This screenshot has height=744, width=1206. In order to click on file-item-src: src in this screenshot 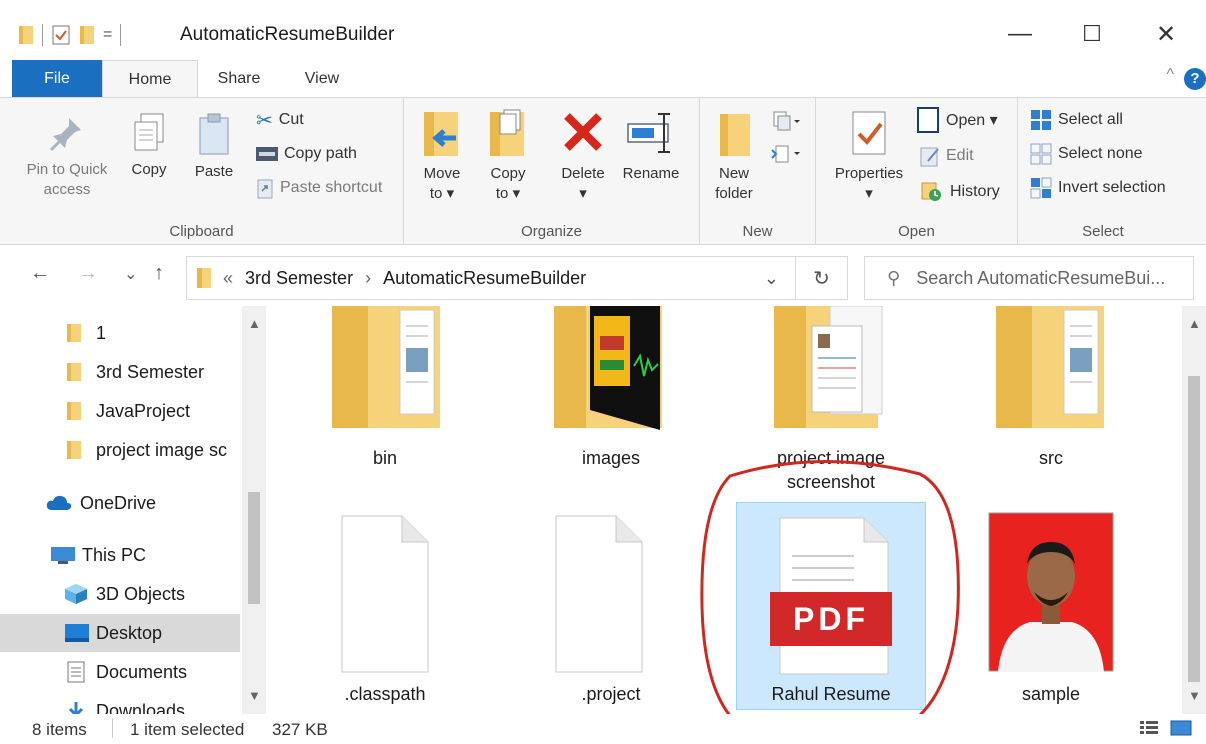, I will do `click(1051, 391)`.